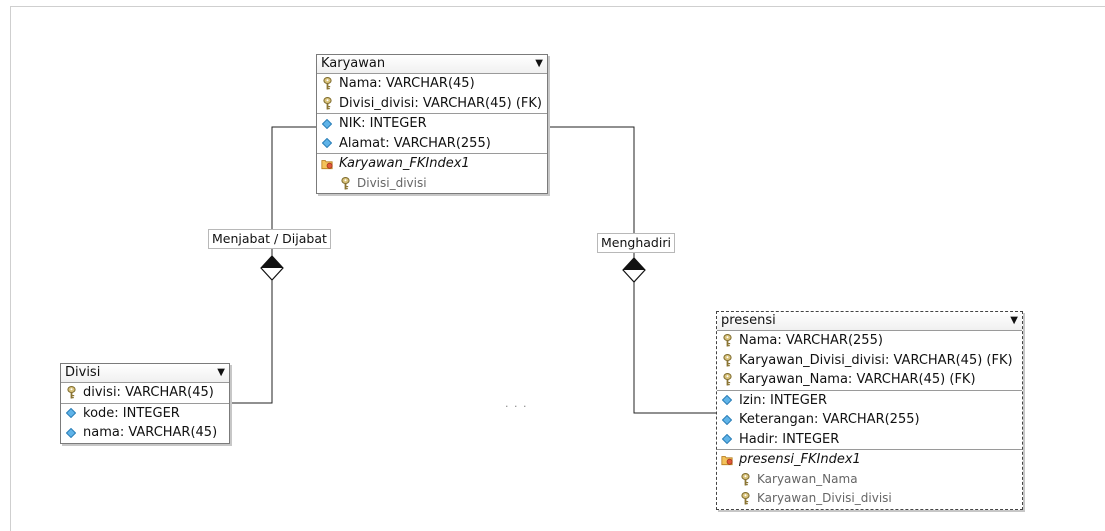 The width and height of the screenshot is (1105, 531). I want to click on index-name: presensi_FKIndex1, so click(800, 459).